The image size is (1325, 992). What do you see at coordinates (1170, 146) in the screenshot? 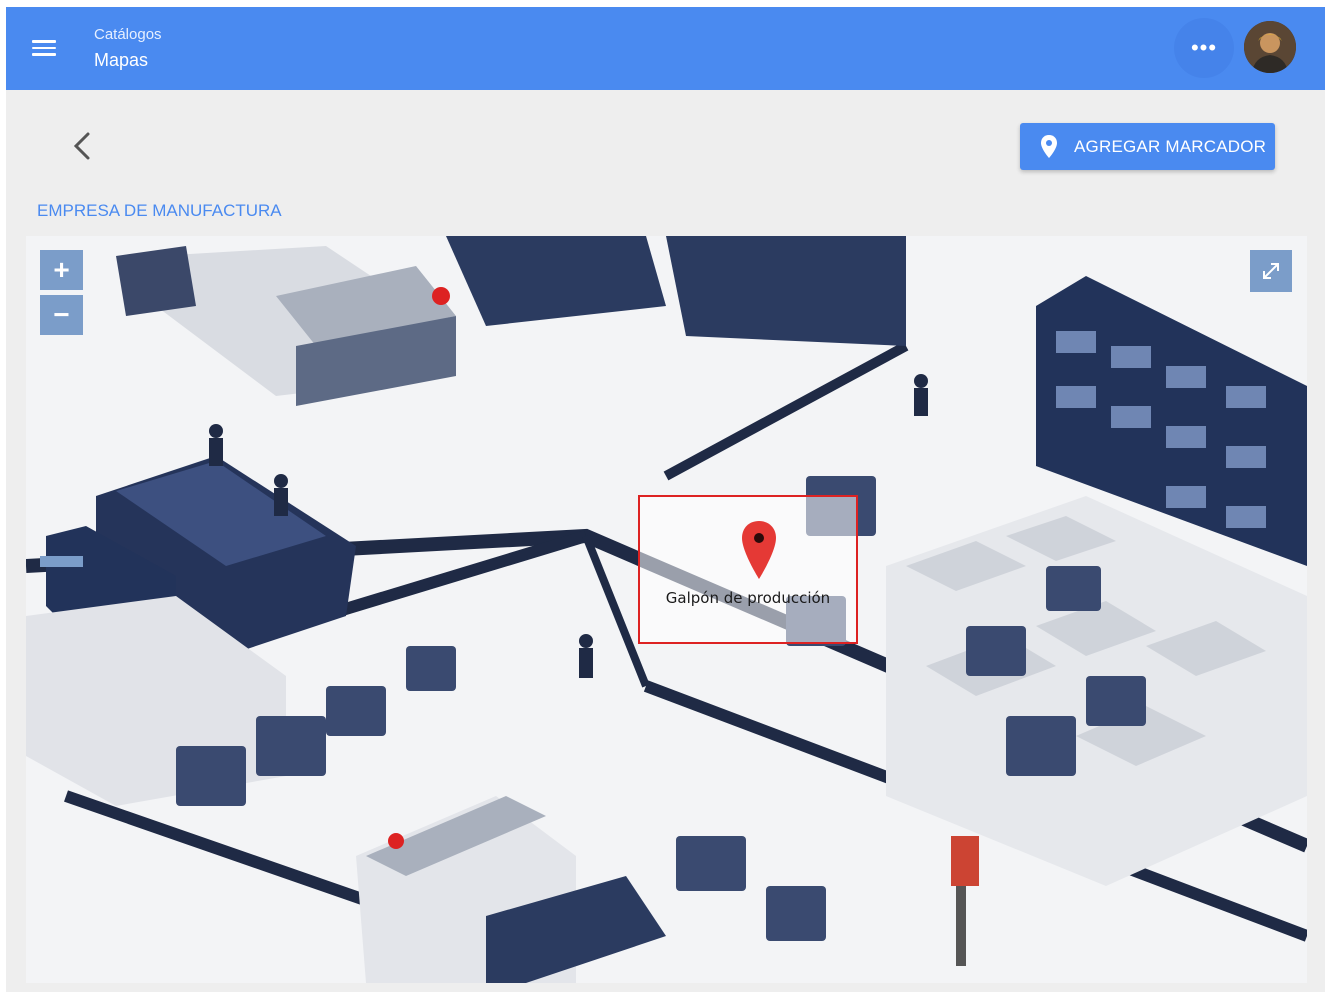
I see `add-marker-label: AGREGAR MARCADOR` at bounding box center [1170, 146].